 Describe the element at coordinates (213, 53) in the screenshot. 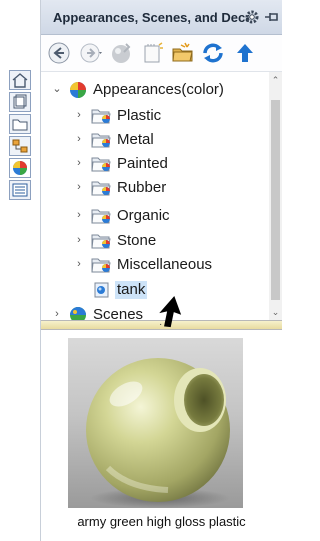

I see `refresh-icon` at that location.